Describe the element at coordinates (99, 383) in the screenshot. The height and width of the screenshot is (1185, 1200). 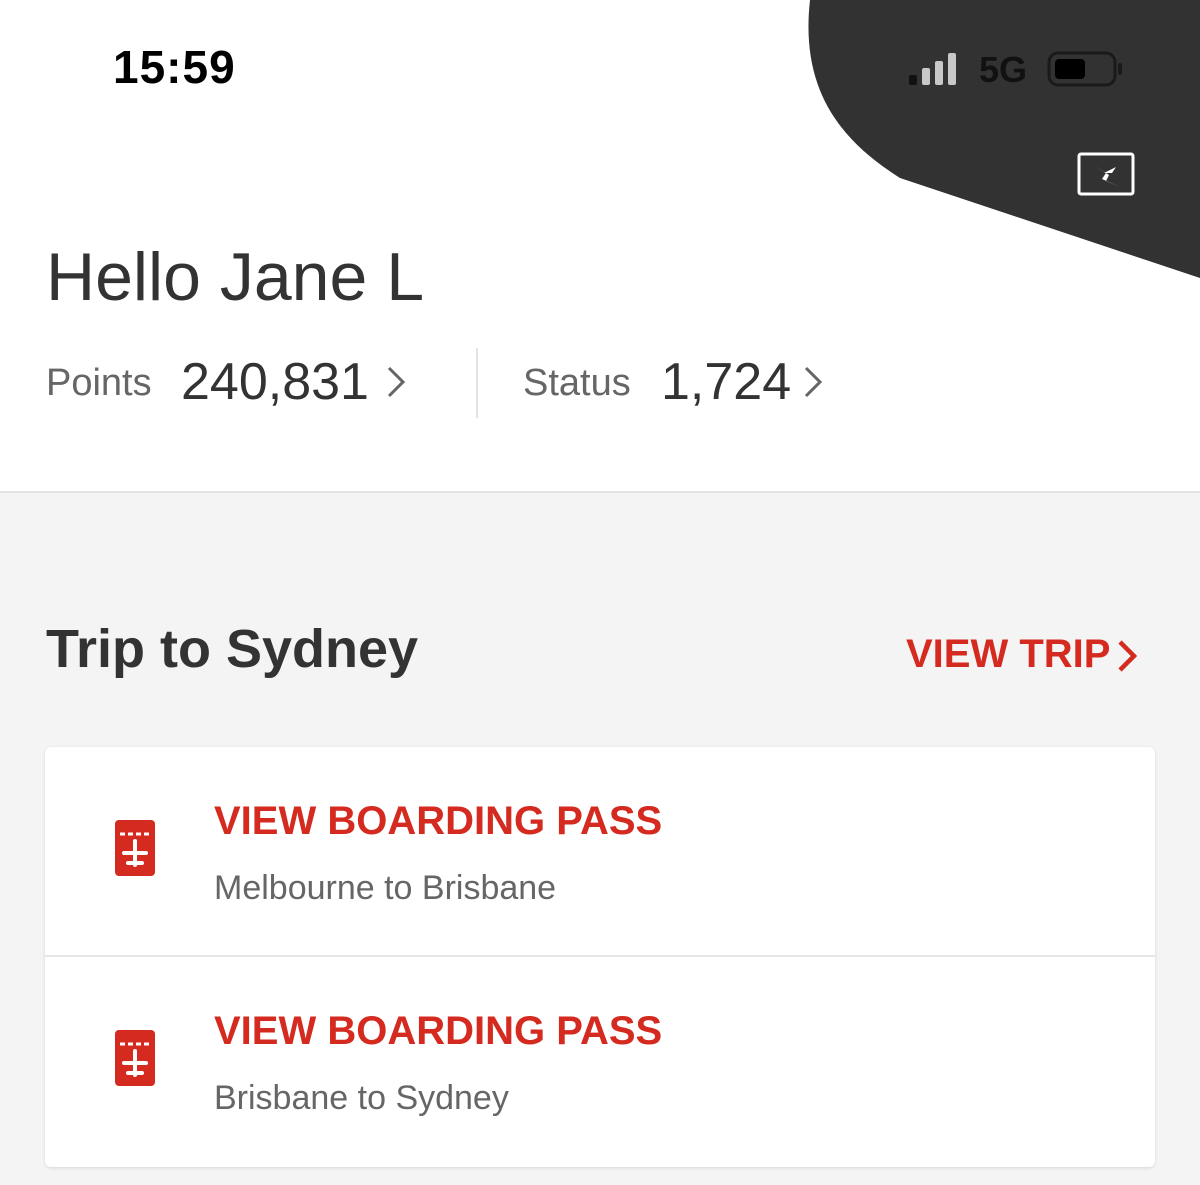
I see `points-label: Points` at that location.